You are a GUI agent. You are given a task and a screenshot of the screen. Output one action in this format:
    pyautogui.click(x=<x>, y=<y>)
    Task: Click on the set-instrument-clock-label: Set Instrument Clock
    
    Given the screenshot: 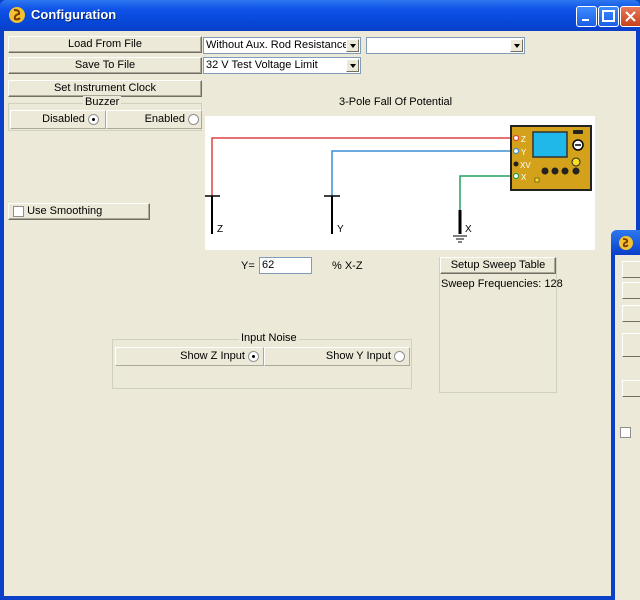 What is the action you would take?
    pyautogui.click(x=105, y=88)
    